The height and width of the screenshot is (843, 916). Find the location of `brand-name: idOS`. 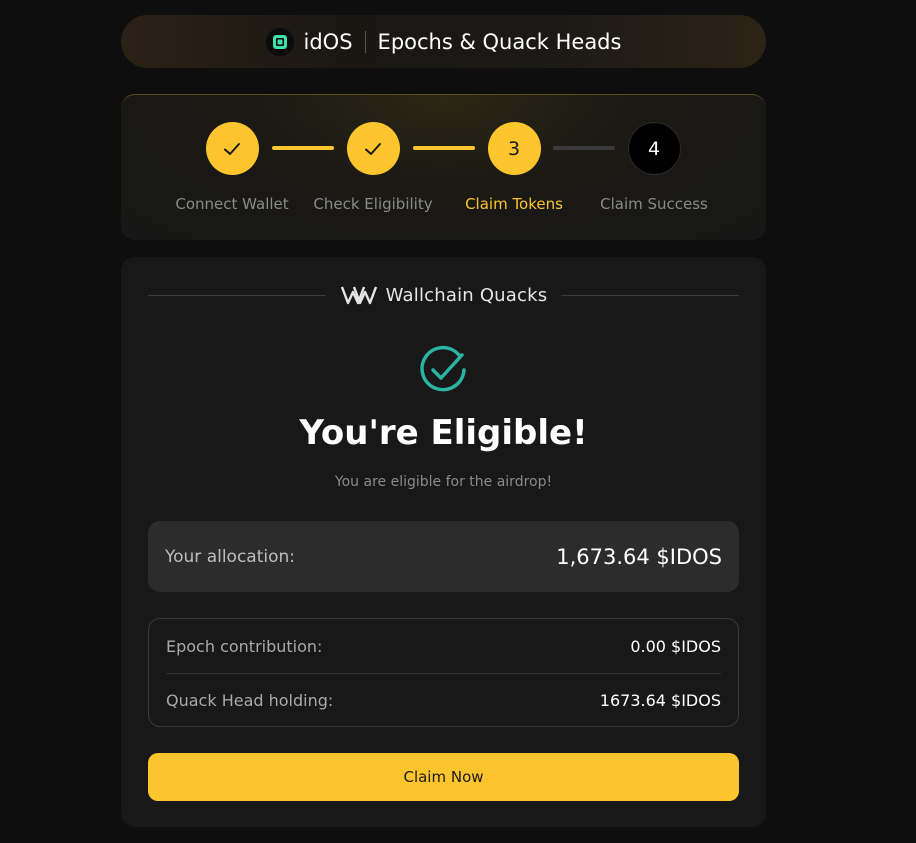

brand-name: idOS is located at coordinates (328, 41).